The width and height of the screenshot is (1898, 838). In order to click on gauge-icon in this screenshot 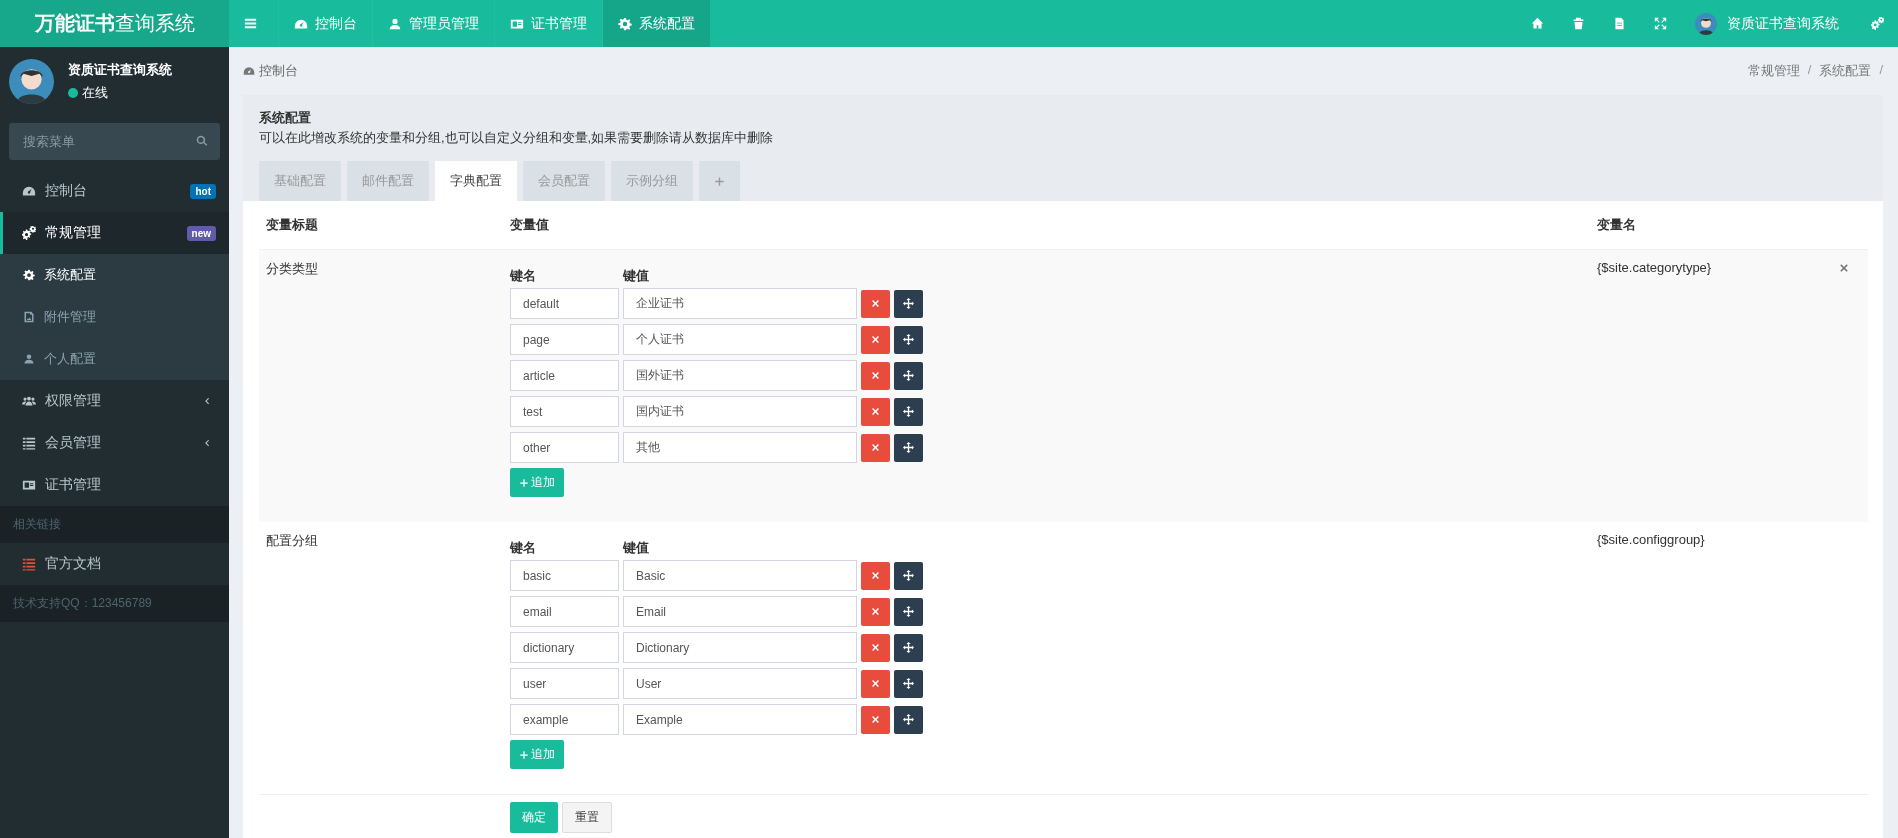, I will do `click(249, 71)`.